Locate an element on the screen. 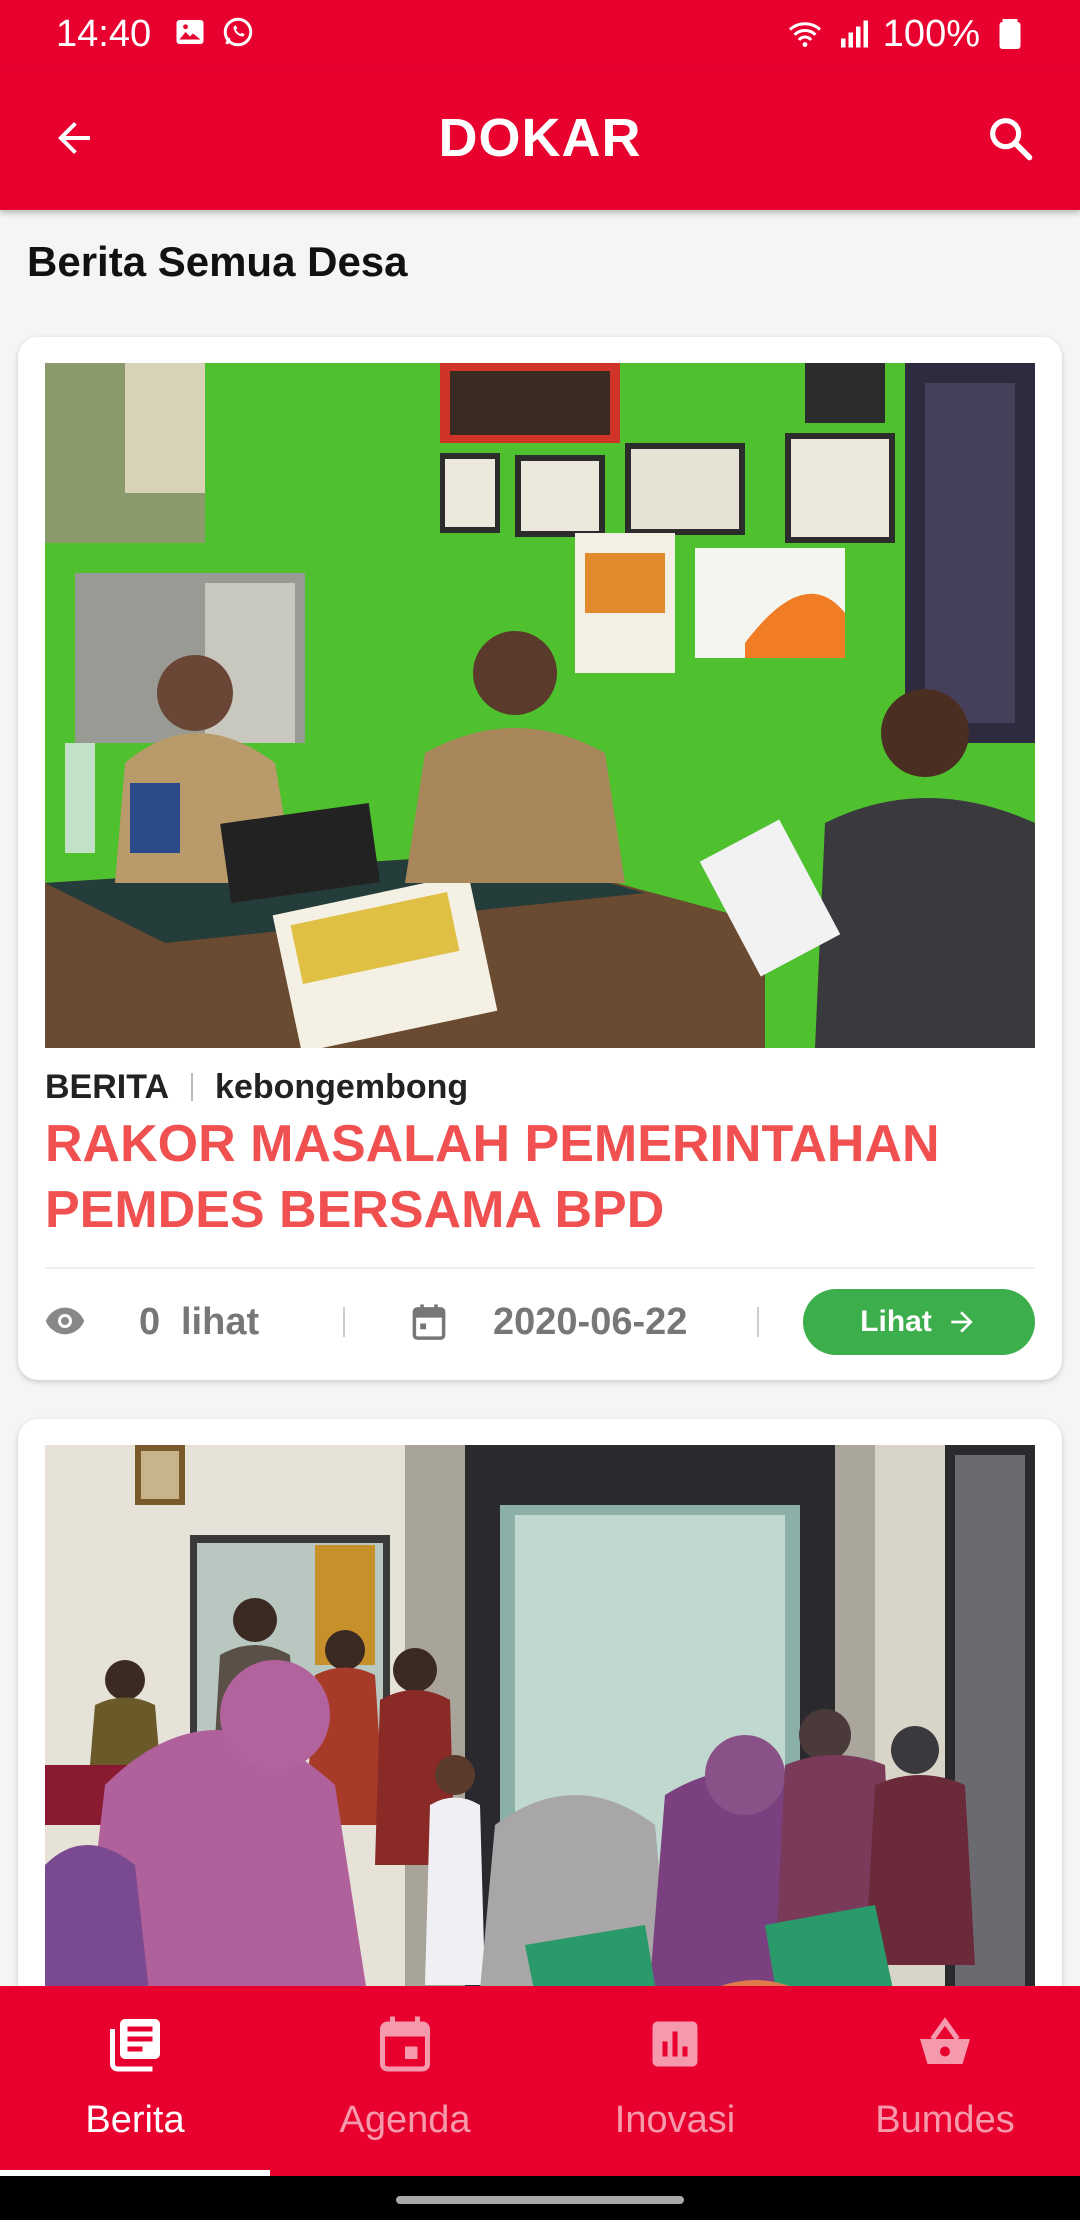 The width and height of the screenshot is (1080, 2220). whatsapp-icon is located at coordinates (238, 32).